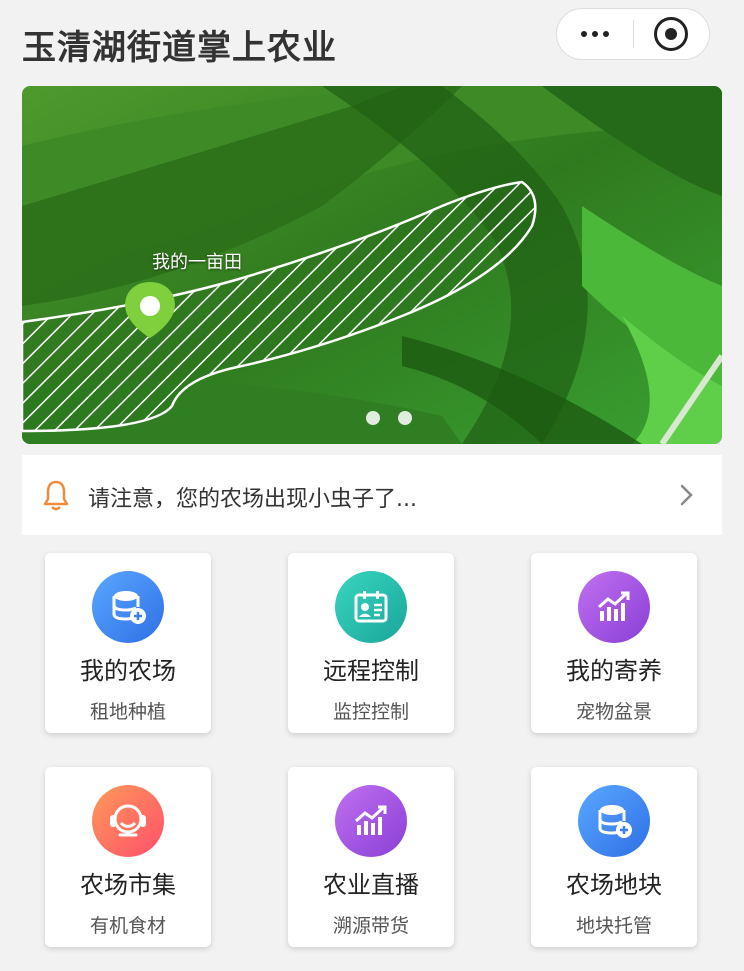 The height and width of the screenshot is (971, 744). I want to click on card-subtitle: 溯源带货, so click(370, 926).